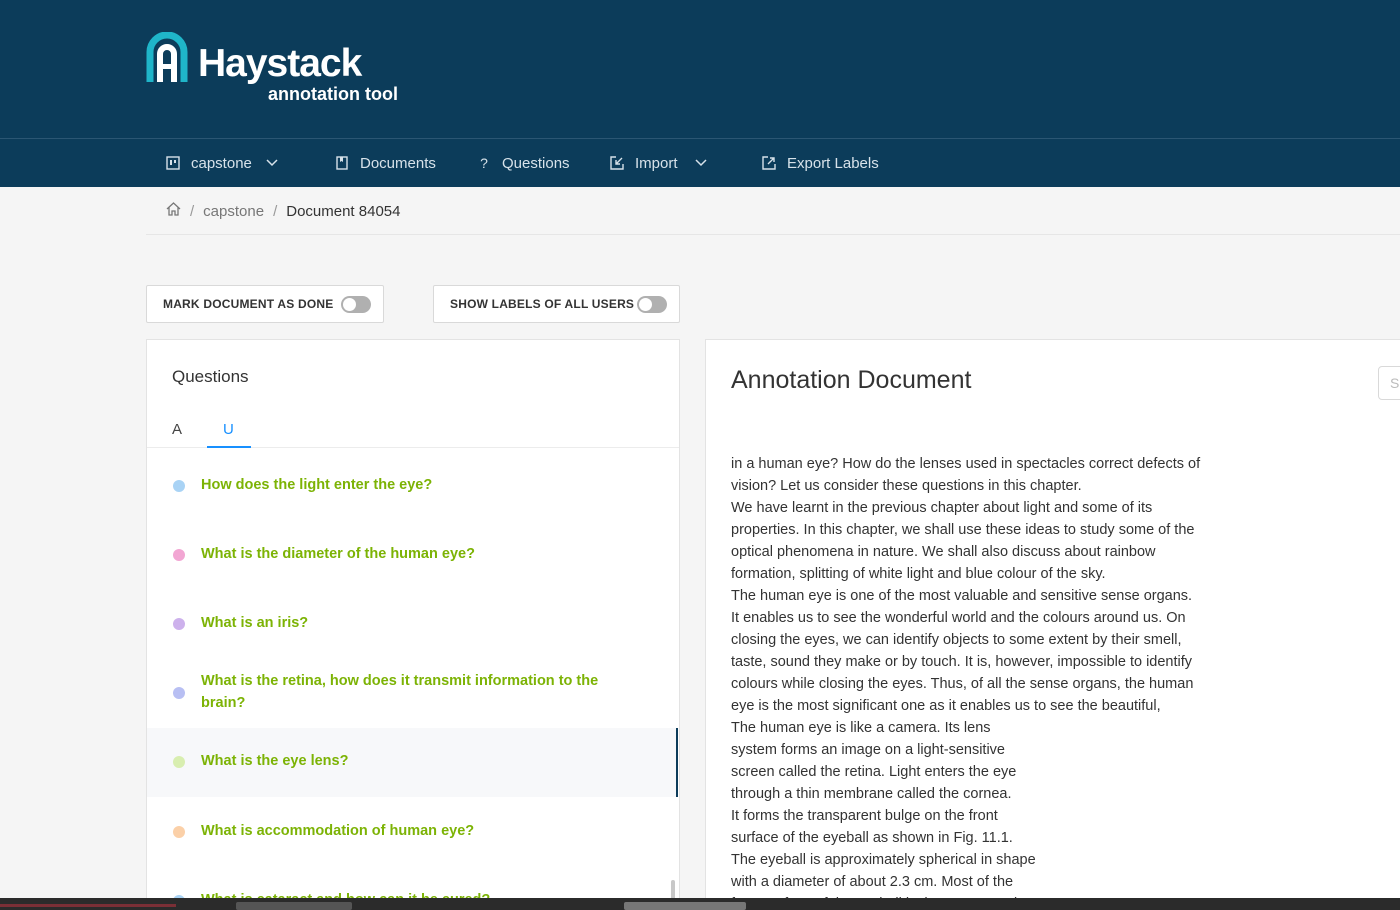  Describe the element at coordinates (338, 554) in the screenshot. I see `question-text: What is the diameter of the human eye?` at that location.